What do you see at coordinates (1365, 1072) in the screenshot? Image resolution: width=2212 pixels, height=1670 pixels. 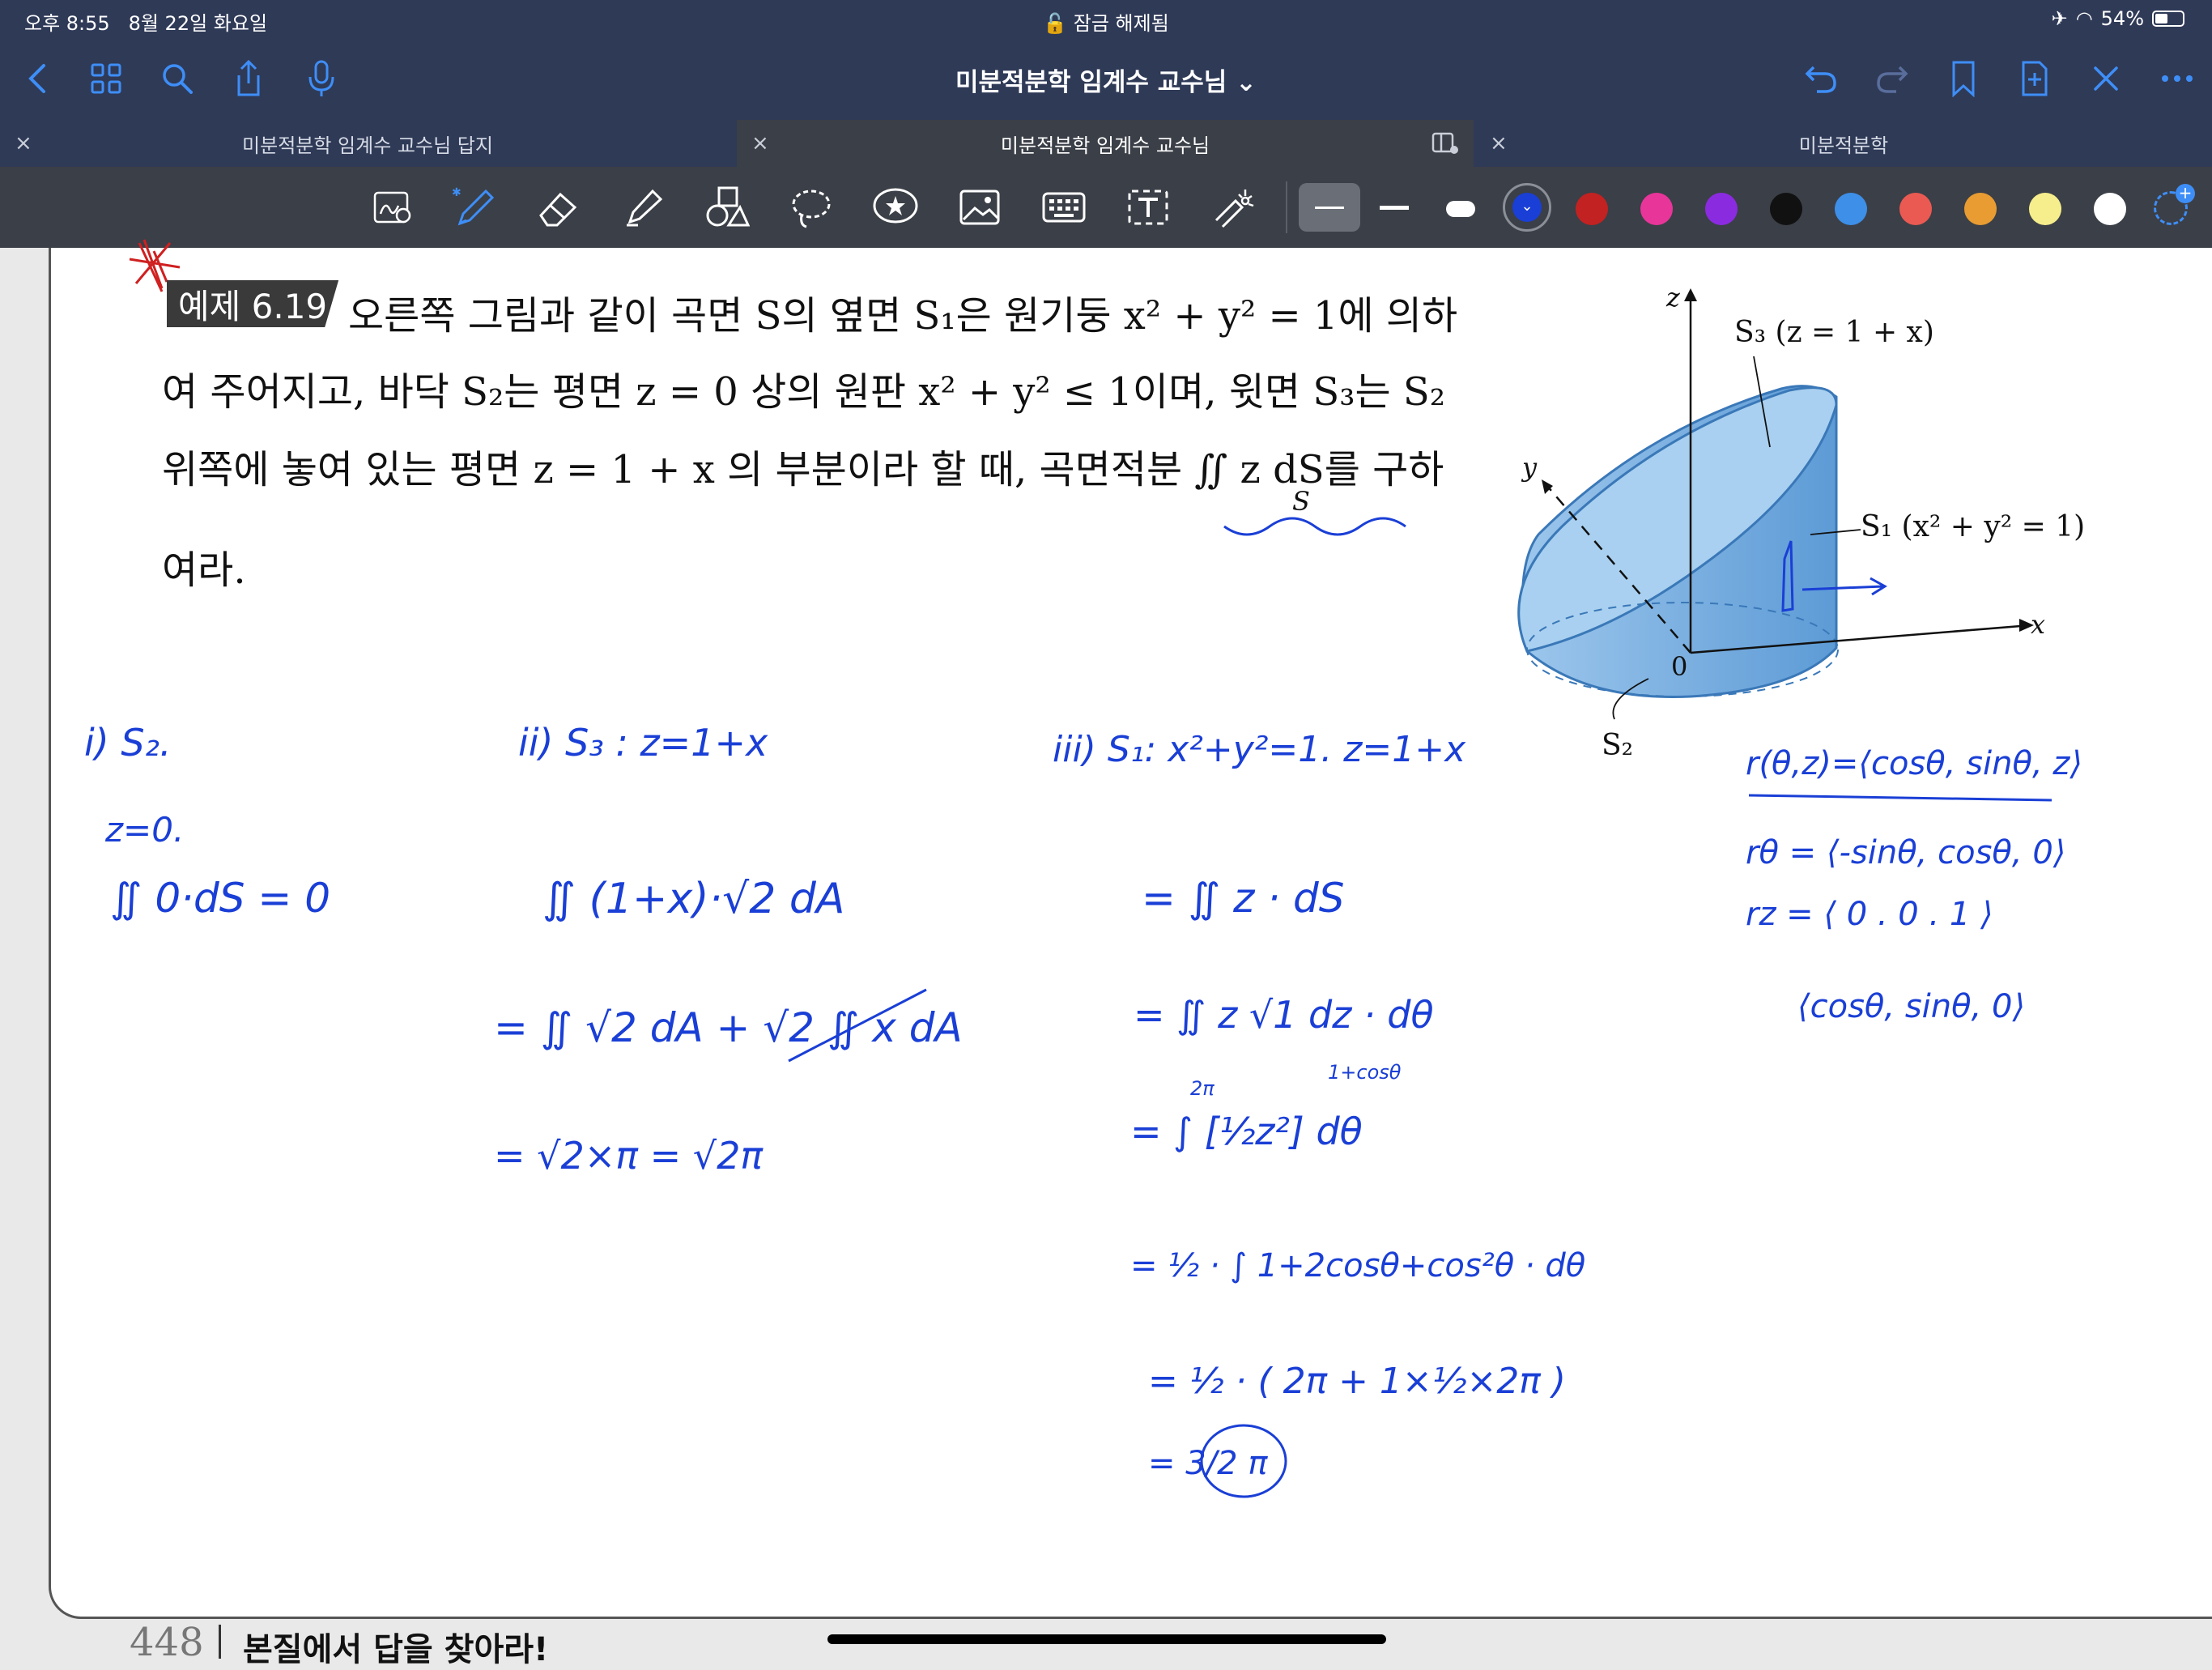 I see `note-upper-limit: 1+cosθ` at bounding box center [1365, 1072].